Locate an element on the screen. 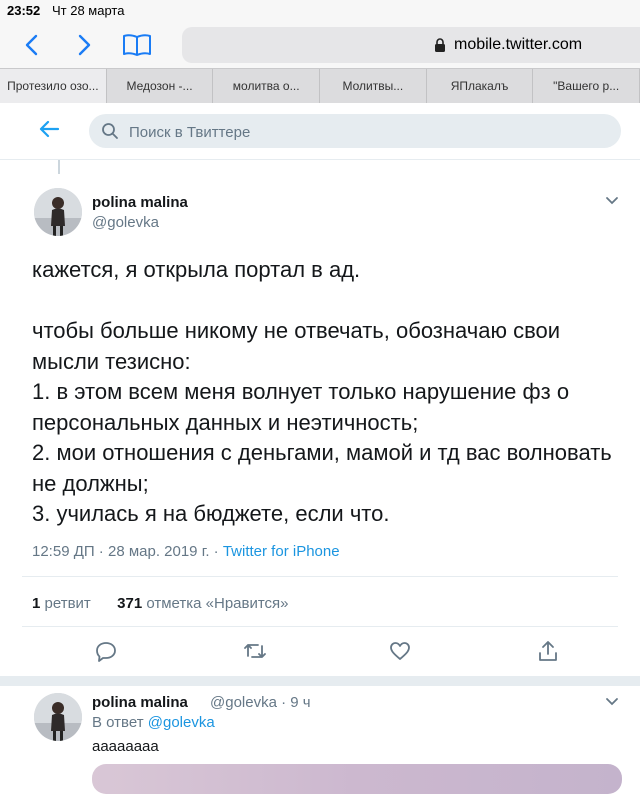 Image resolution: width=640 pixels, height=794 pixels. tweet-source-link: Twitter for iPhone is located at coordinates (281, 551).